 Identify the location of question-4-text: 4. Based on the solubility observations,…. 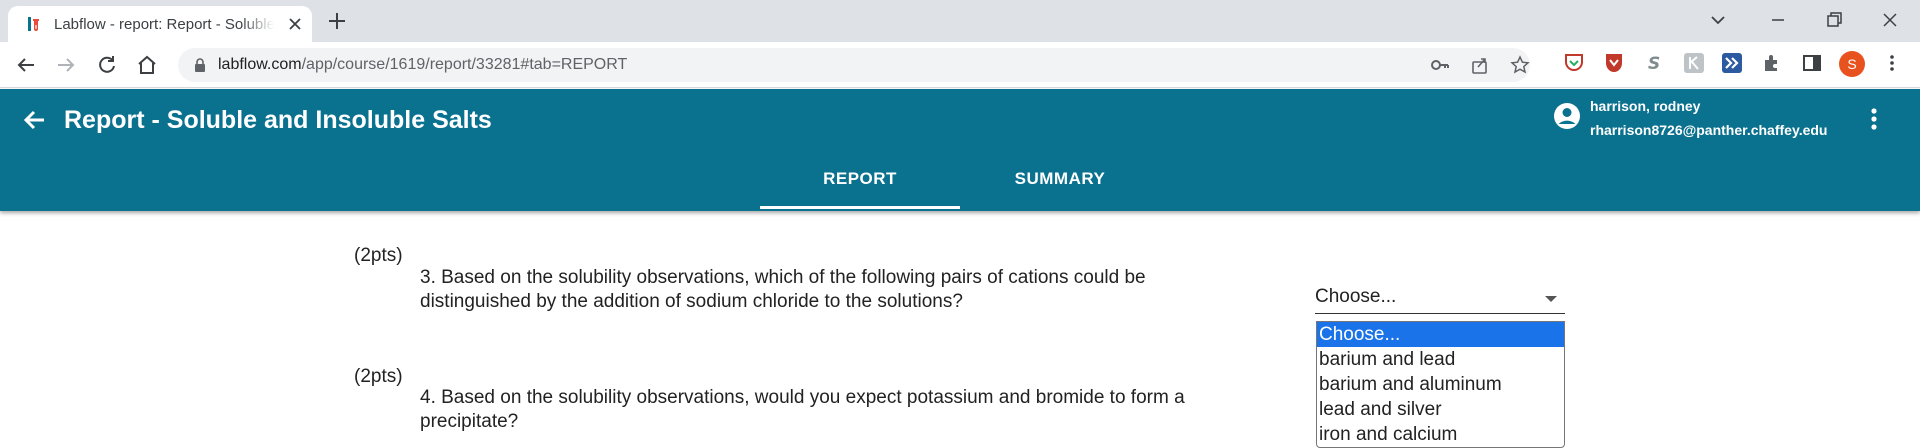
(802, 409).